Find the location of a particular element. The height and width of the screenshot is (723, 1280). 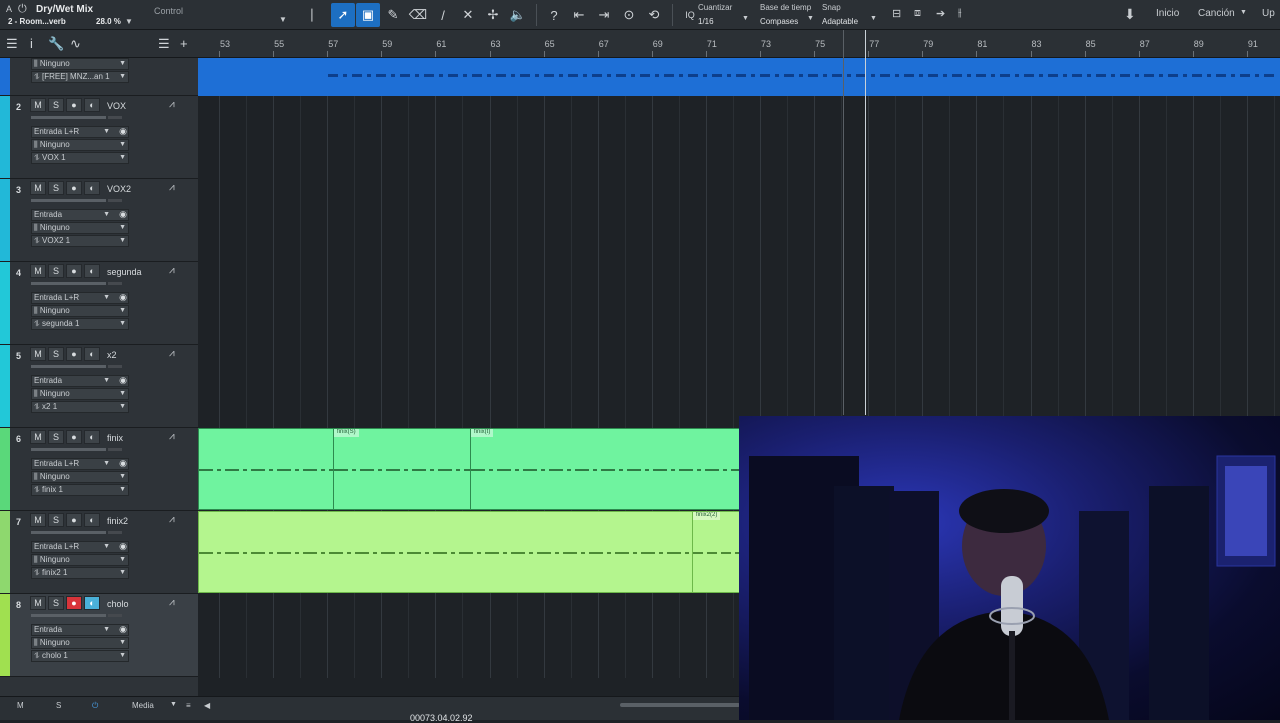

mute-tool-icon: ✕ is located at coordinates (468, 15).